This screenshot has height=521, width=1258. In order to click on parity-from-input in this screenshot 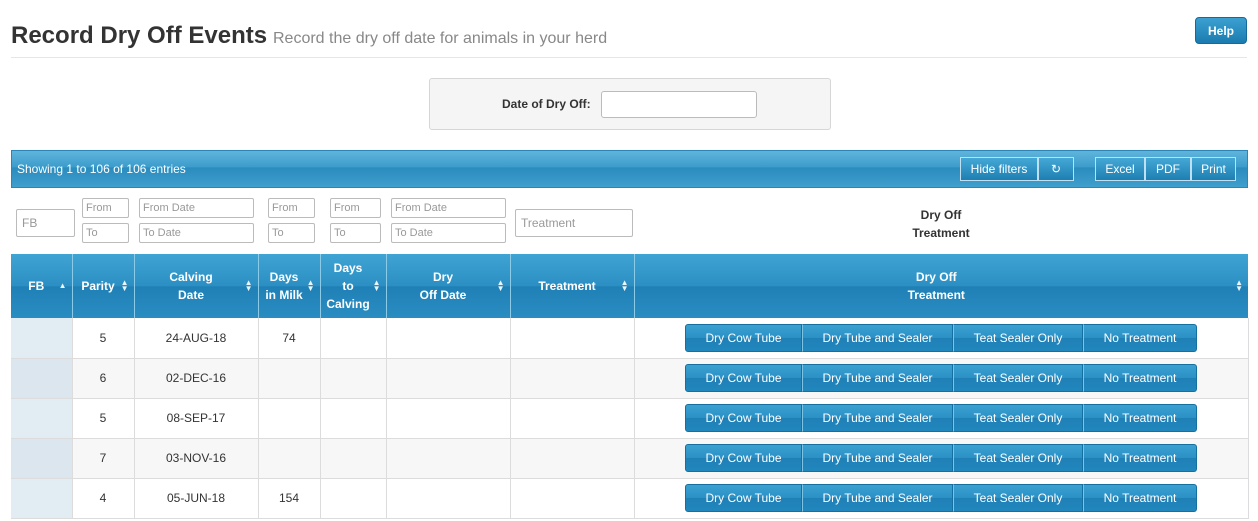, I will do `click(105, 208)`.